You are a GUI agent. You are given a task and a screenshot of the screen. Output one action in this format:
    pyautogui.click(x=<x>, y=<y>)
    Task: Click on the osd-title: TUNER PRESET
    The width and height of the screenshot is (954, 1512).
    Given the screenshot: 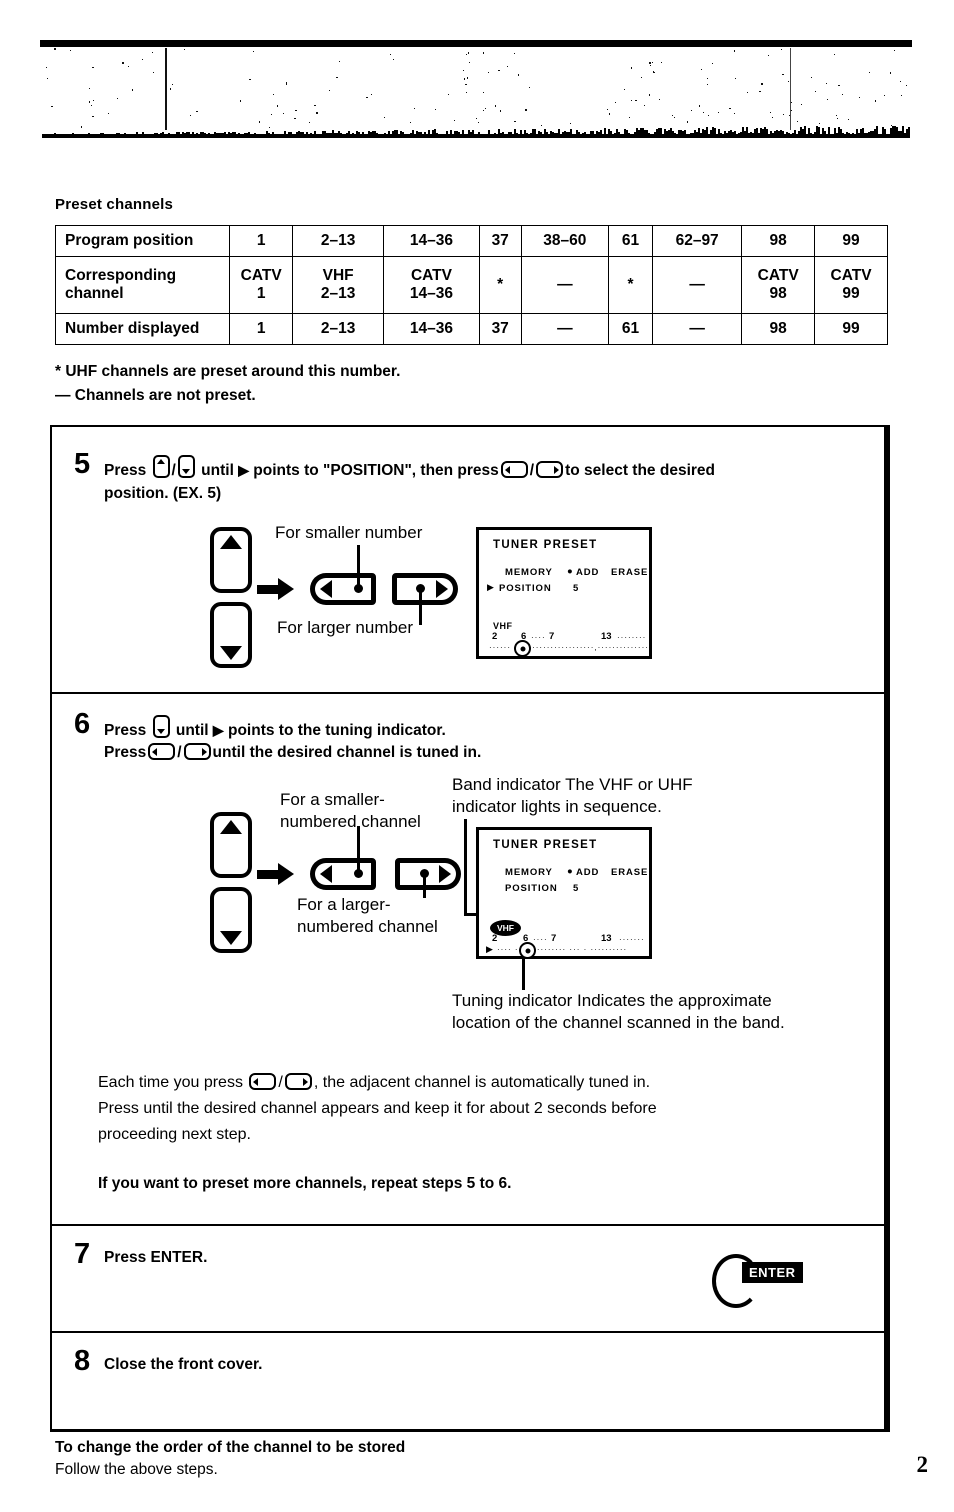 What is the action you would take?
    pyautogui.click(x=545, y=845)
    